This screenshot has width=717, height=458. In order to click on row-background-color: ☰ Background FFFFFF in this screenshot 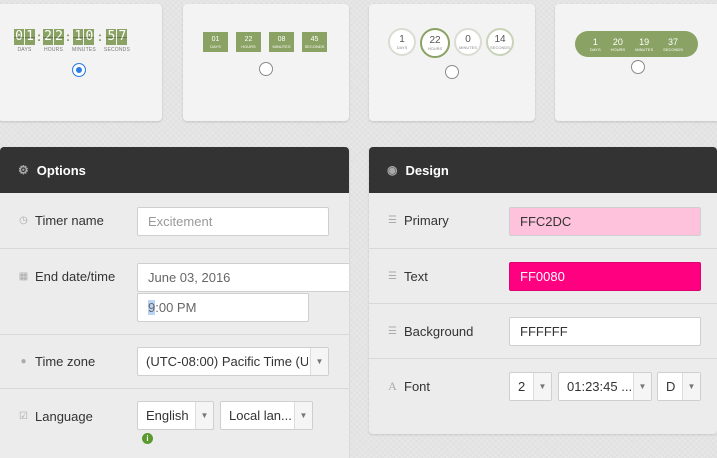, I will do `click(543, 331)`.